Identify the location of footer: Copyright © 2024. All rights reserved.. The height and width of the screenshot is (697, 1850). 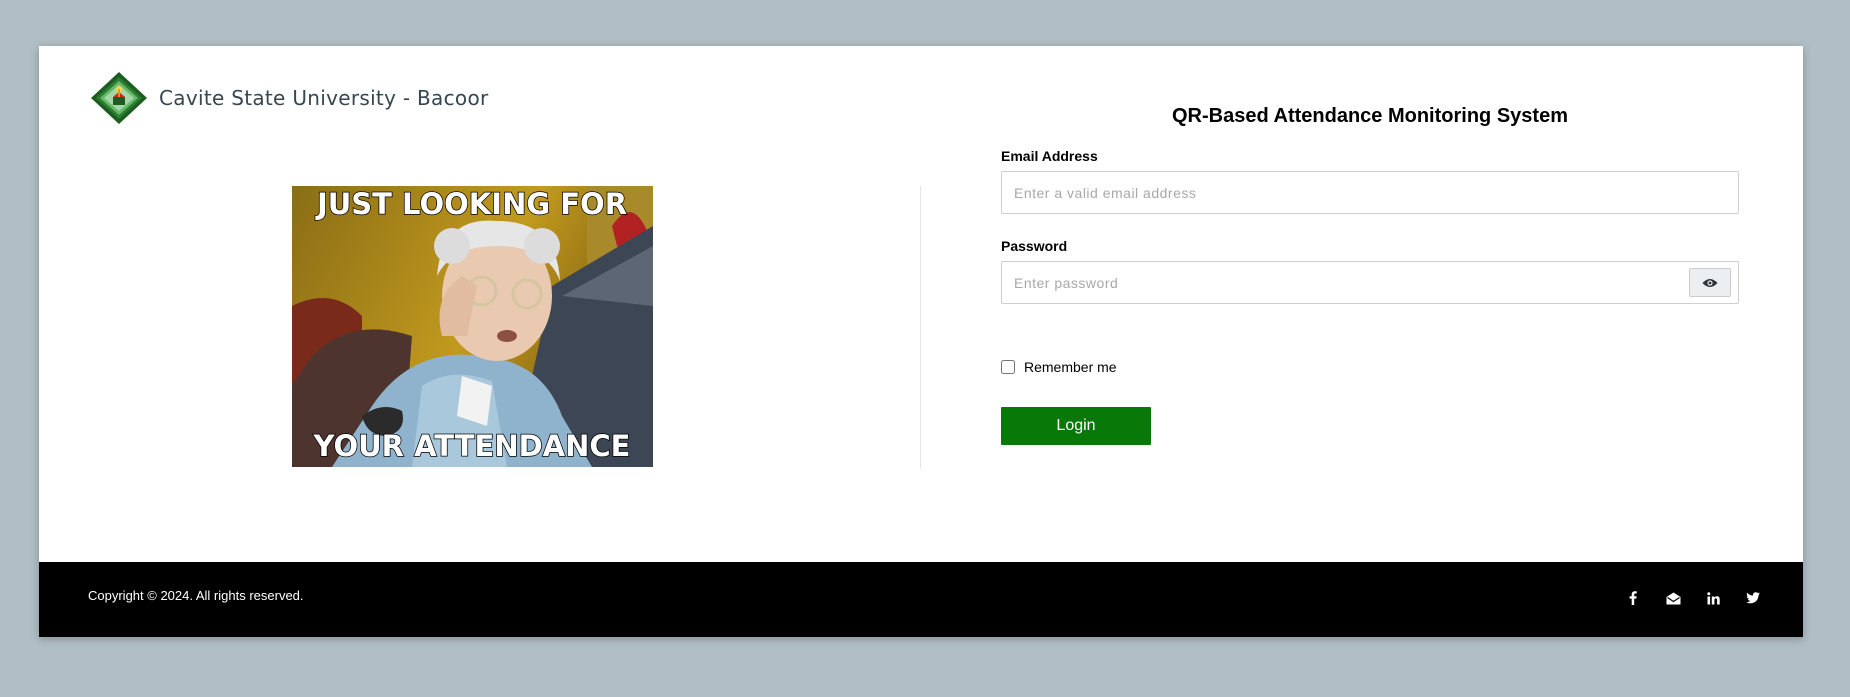
(921, 599).